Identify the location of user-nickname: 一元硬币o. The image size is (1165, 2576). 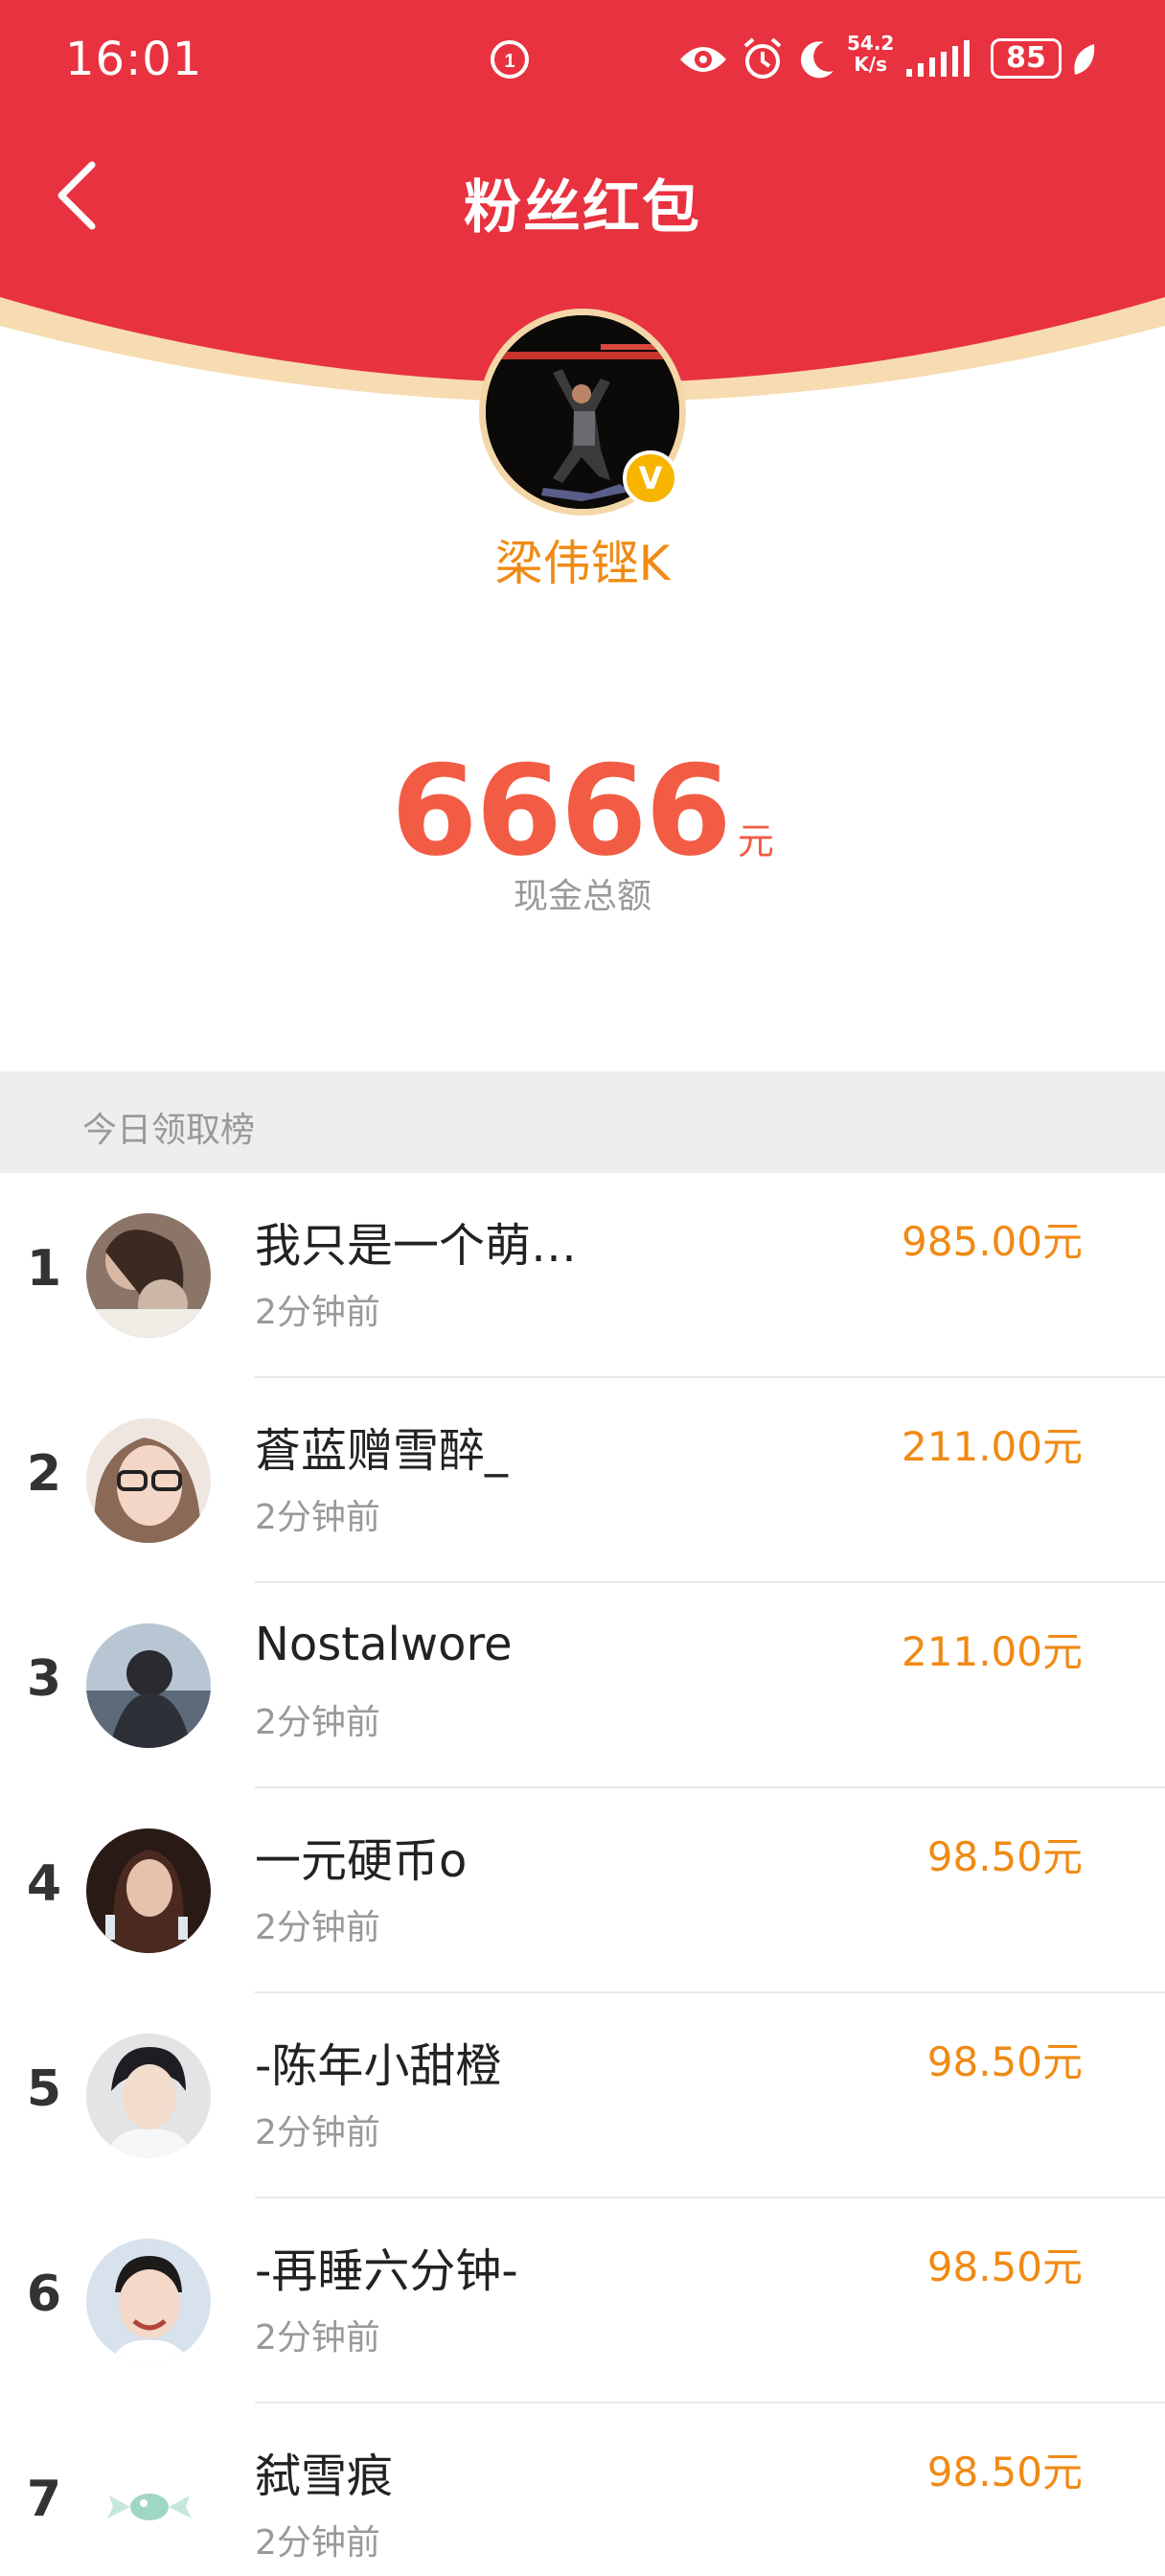
(361, 1861).